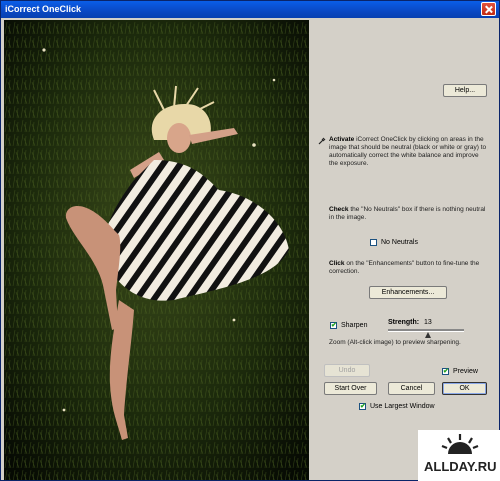  I want to click on watermark: ALLDAY.RU, so click(459, 455).